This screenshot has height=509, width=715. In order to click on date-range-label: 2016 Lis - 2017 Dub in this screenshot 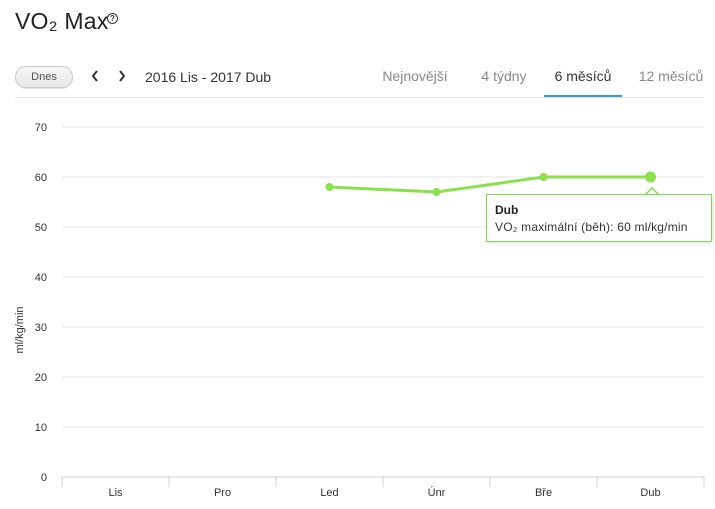, I will do `click(208, 77)`.